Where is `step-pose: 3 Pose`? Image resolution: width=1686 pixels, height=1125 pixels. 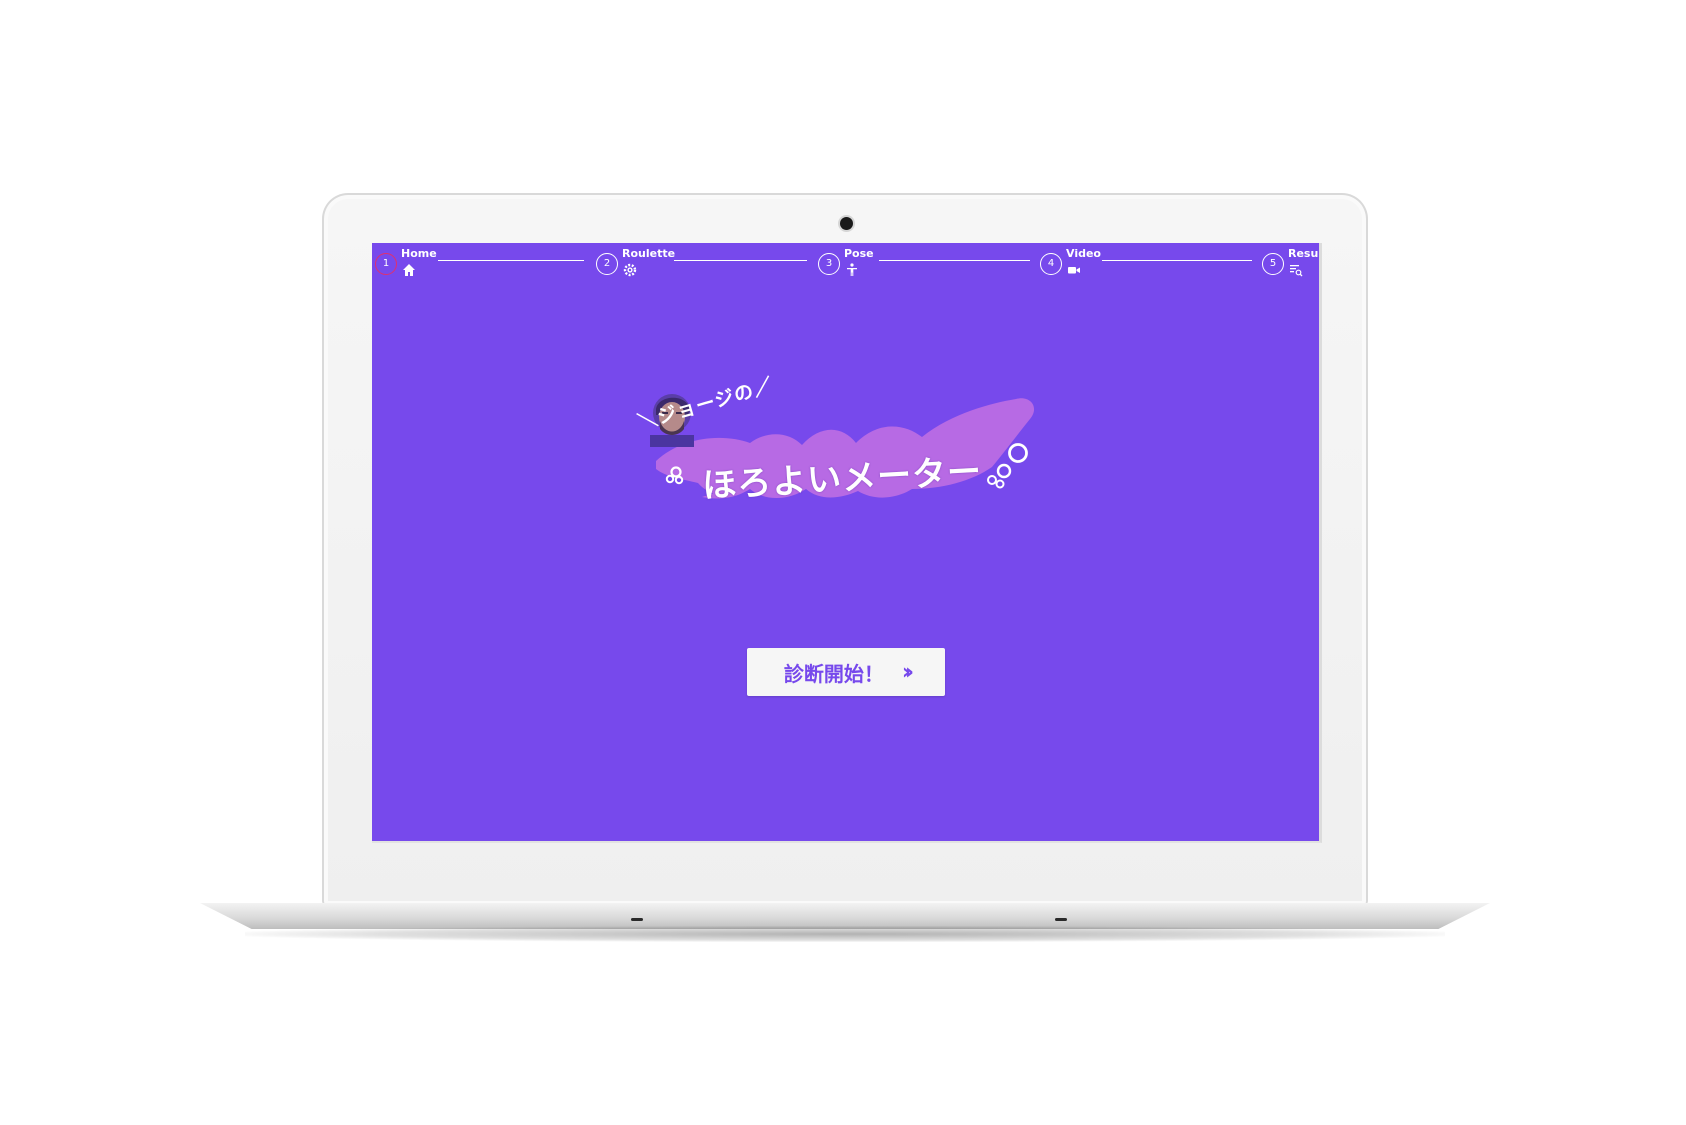 step-pose: 3 Pose is located at coordinates (848, 264).